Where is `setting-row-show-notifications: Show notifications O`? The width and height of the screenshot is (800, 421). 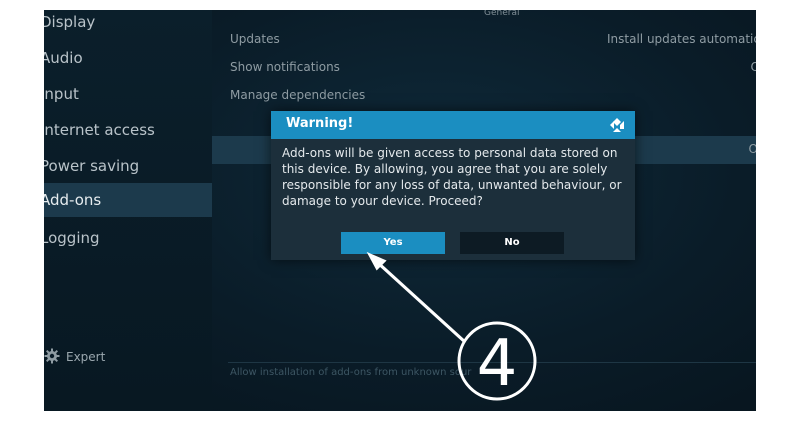 setting-row-show-notifications: Show notifications O is located at coordinates (493, 67).